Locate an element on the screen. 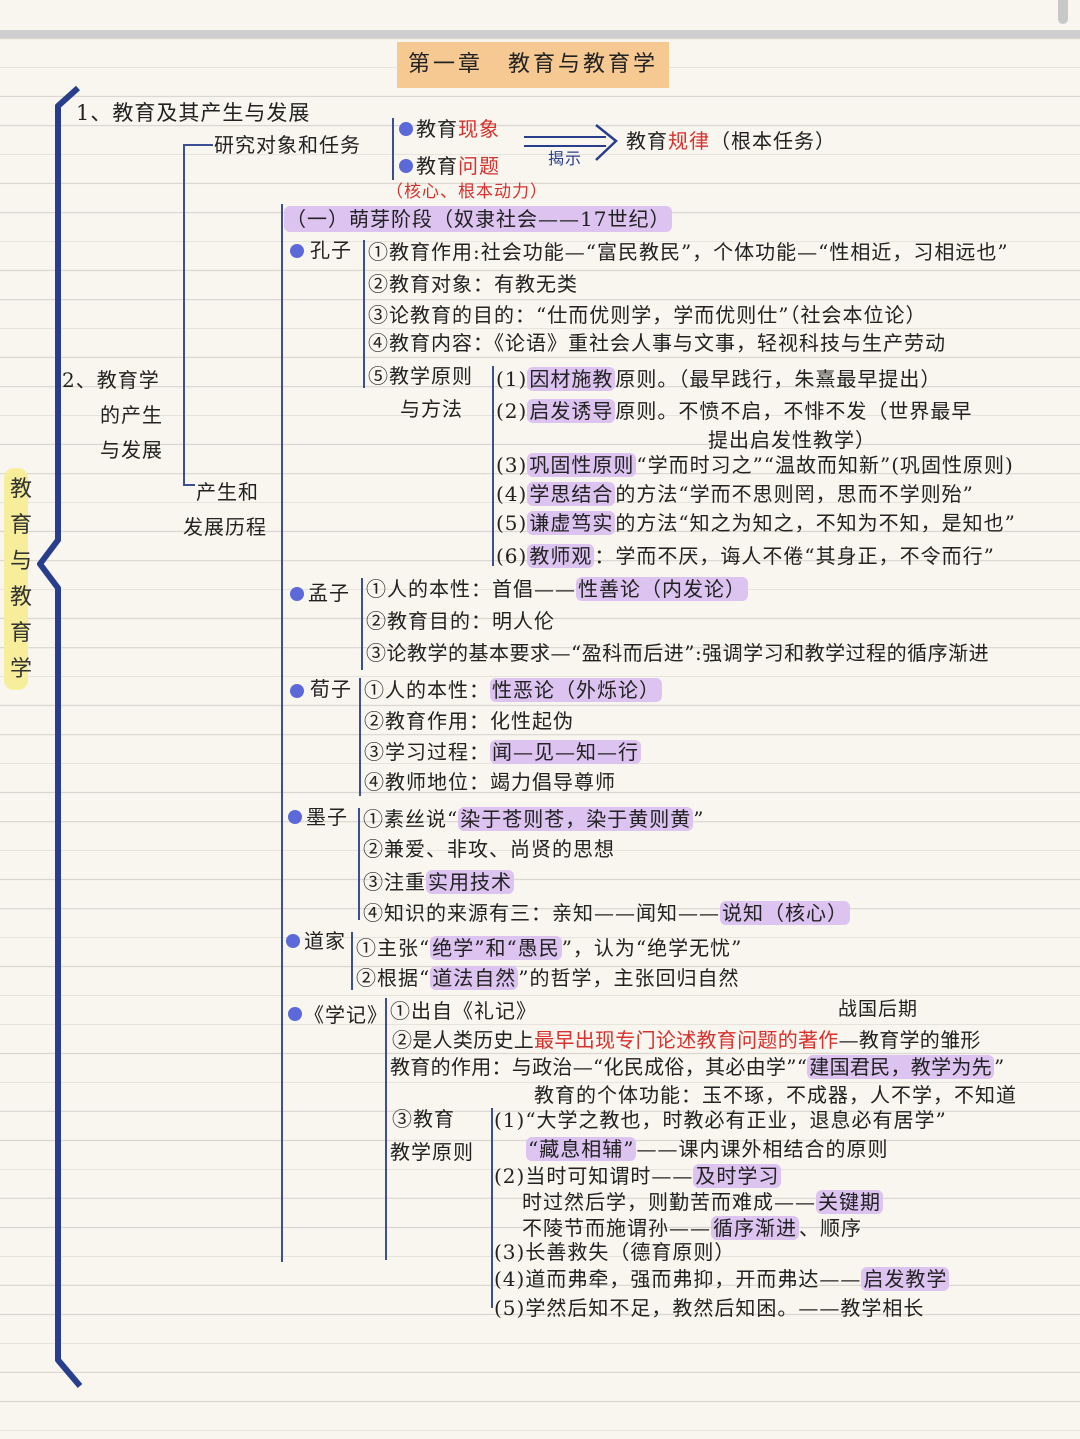 The width and height of the screenshot is (1080, 1439). core-note: （核心、根本动力） is located at coordinates (467, 192).